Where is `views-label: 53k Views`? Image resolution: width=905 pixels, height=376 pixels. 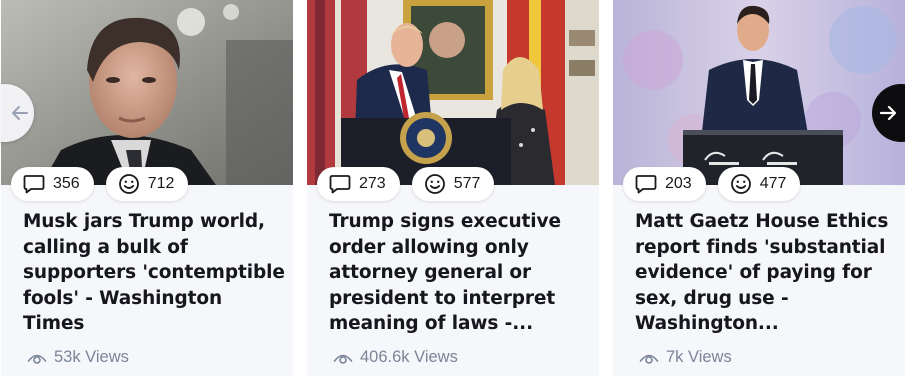 views-label: 53k Views is located at coordinates (91, 357).